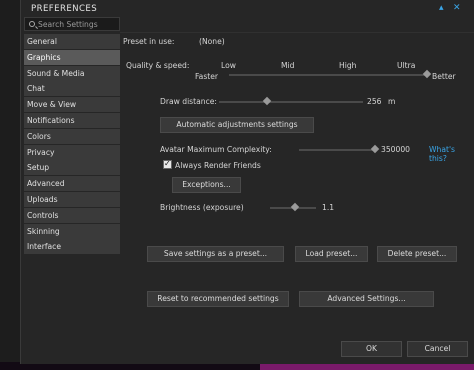  Describe the element at coordinates (72, 136) in the screenshot. I see `tab-colors: Colors` at that location.